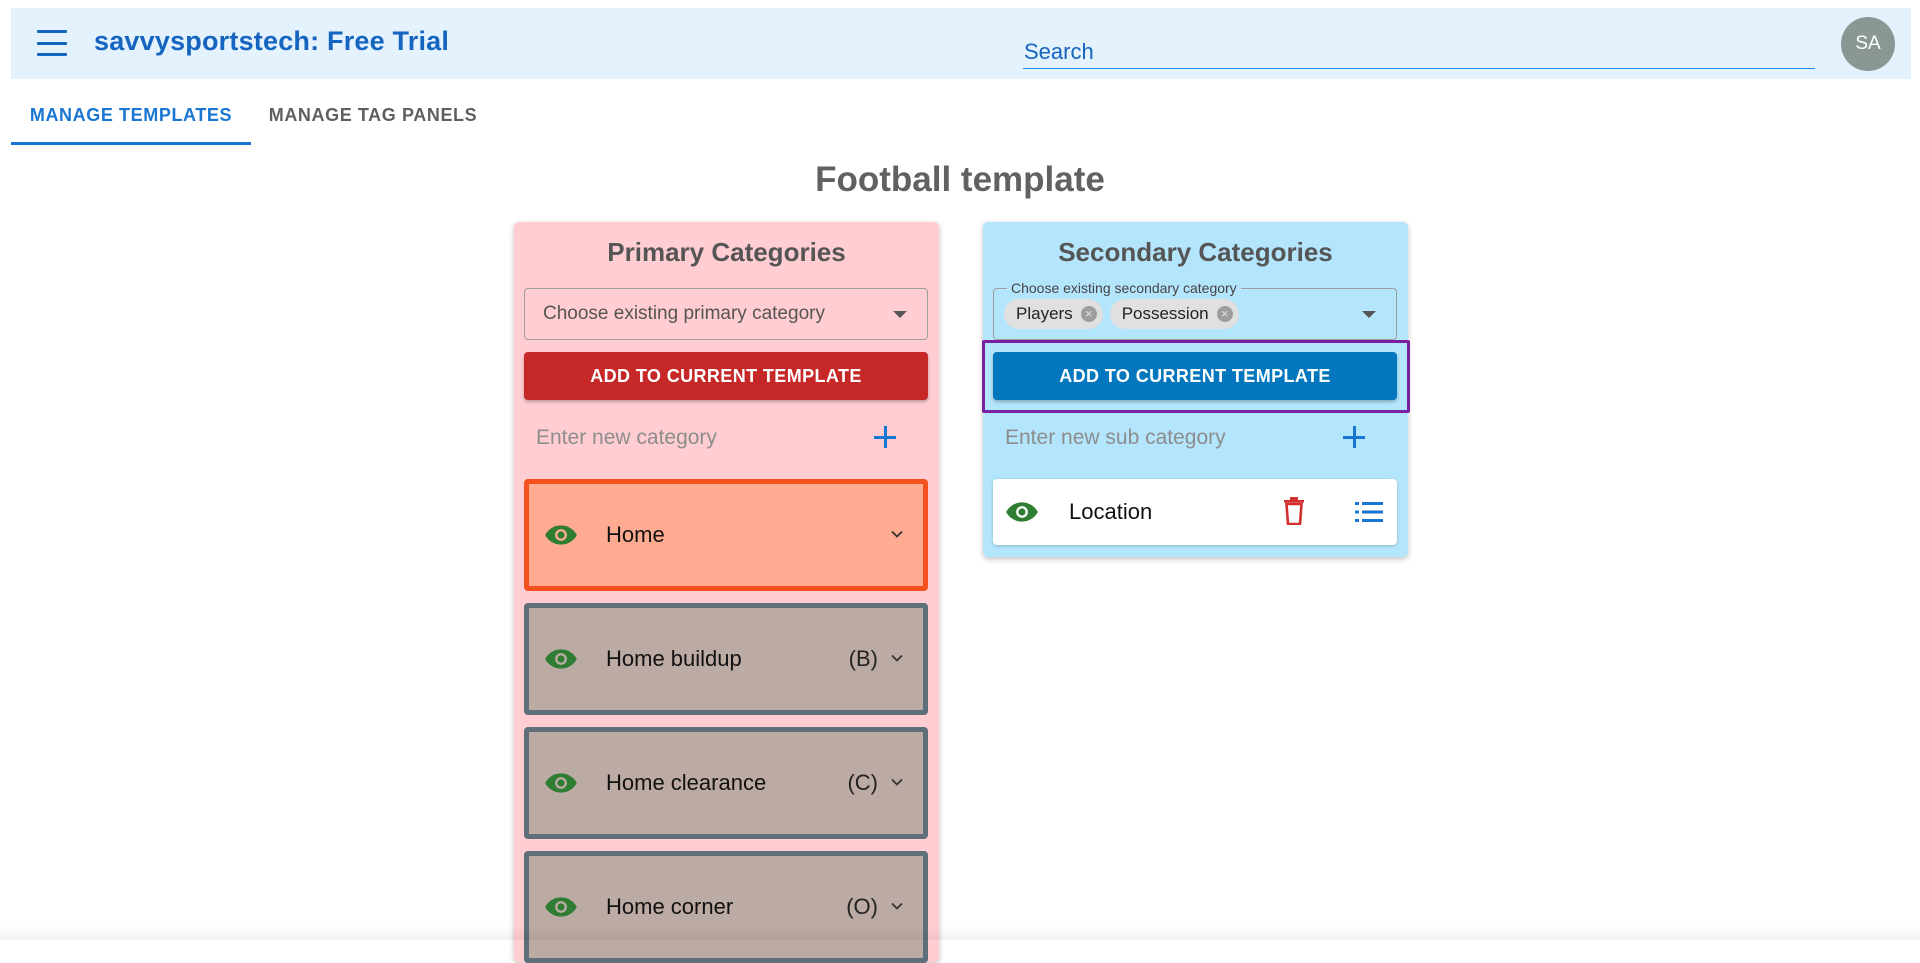  Describe the element at coordinates (726, 252) in the screenshot. I see `primary-panel-title: Primary Categories` at that location.